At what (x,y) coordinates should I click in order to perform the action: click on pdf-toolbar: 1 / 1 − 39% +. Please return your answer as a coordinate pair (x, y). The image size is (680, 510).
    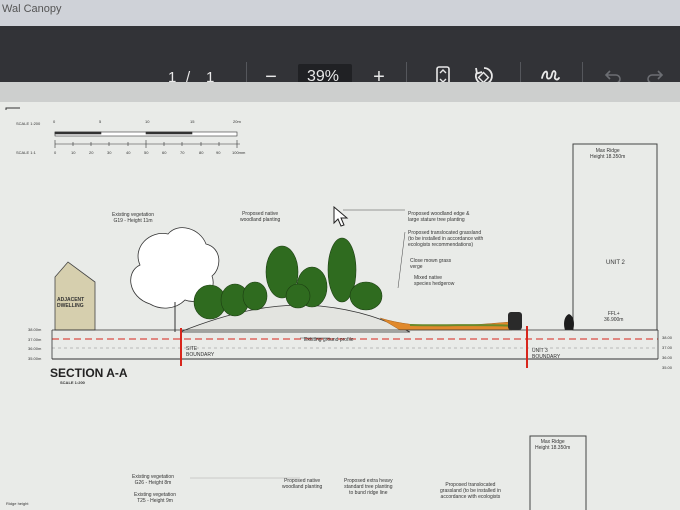
    Looking at the image, I should click on (340, 58).